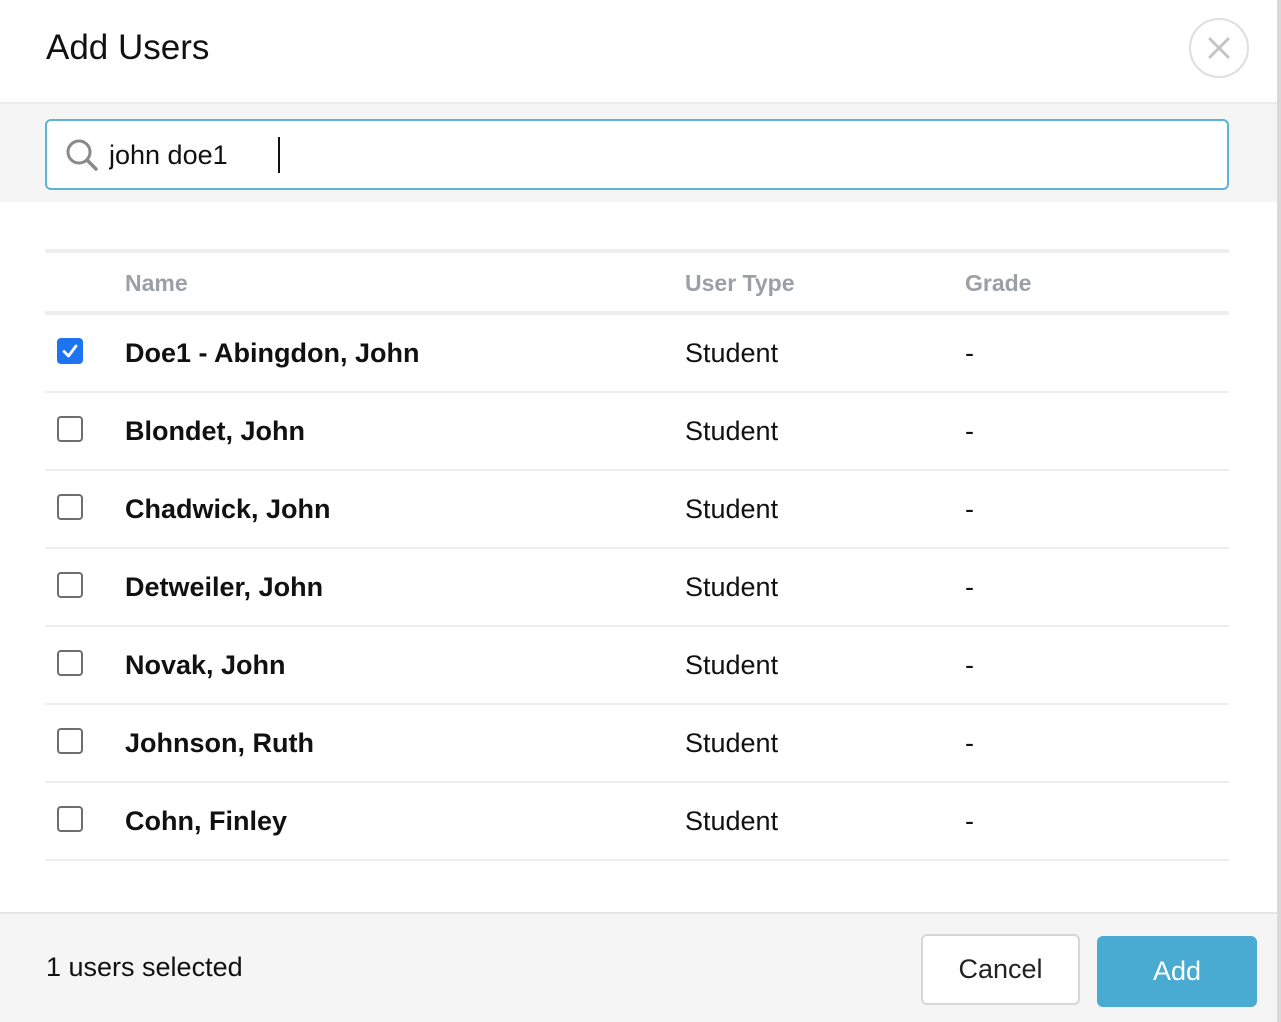  I want to click on user-name: Chadwick, John, so click(228, 509).